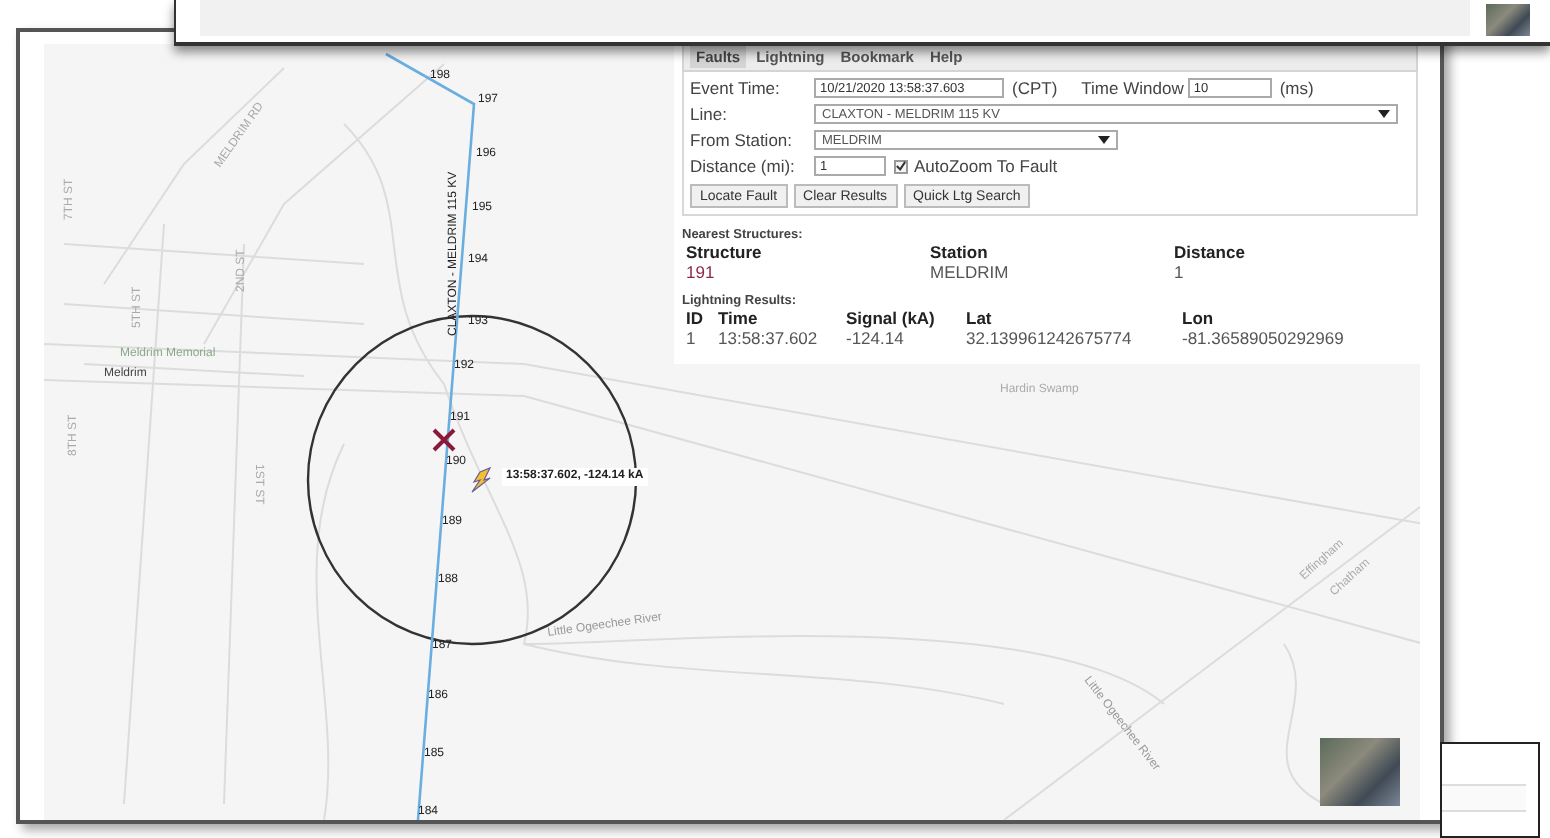  I want to click on field-label: From Station:, so click(742, 140).